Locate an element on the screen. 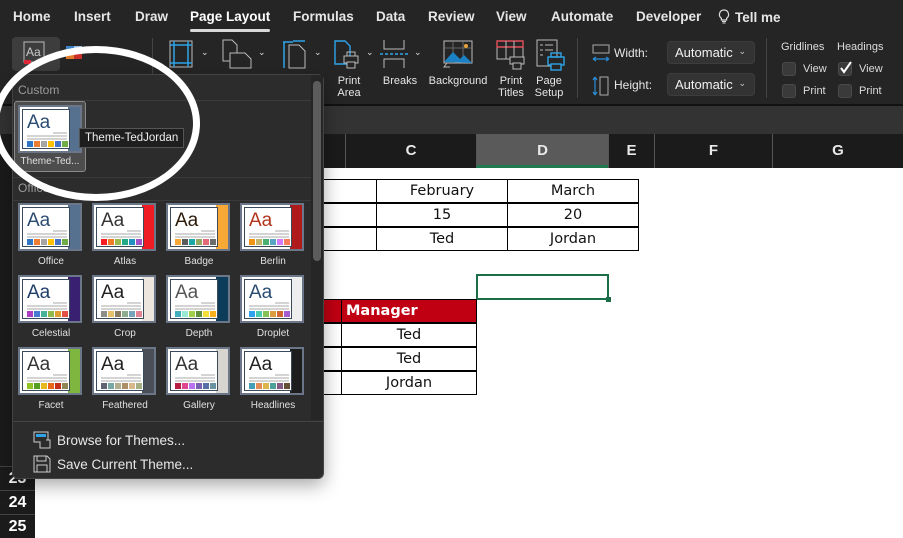  gridlines-view-checkbox is located at coordinates (789, 69).